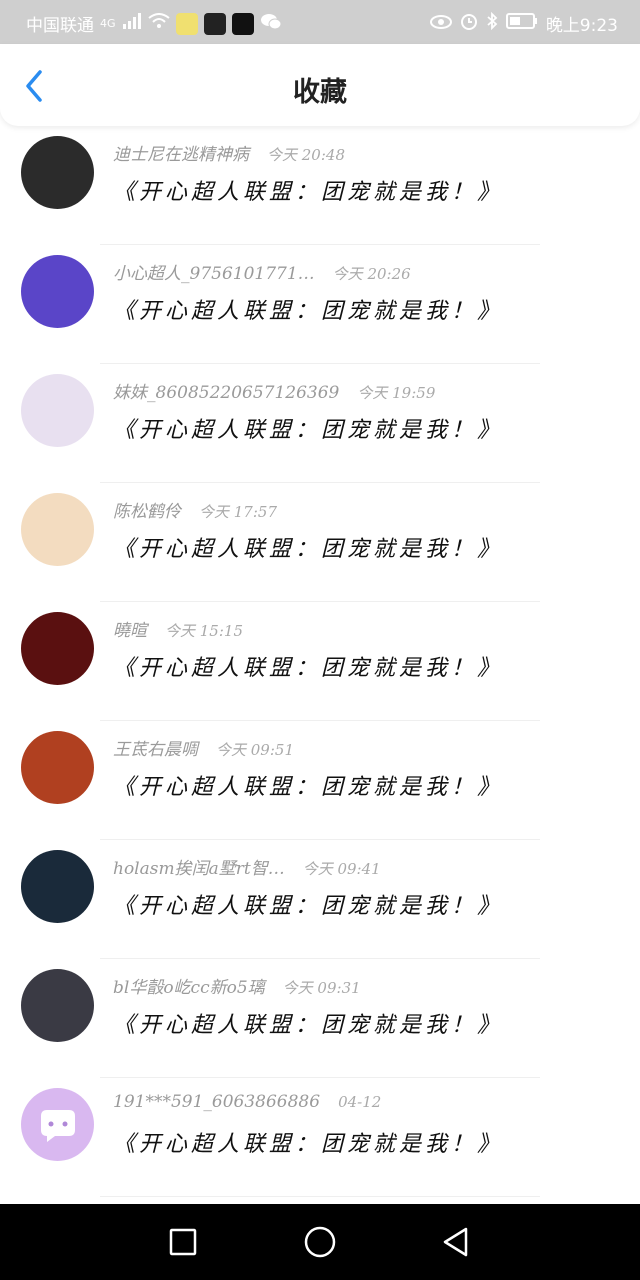 This screenshot has height=1280, width=640. What do you see at coordinates (132, 23) in the screenshot?
I see `signal-icon` at bounding box center [132, 23].